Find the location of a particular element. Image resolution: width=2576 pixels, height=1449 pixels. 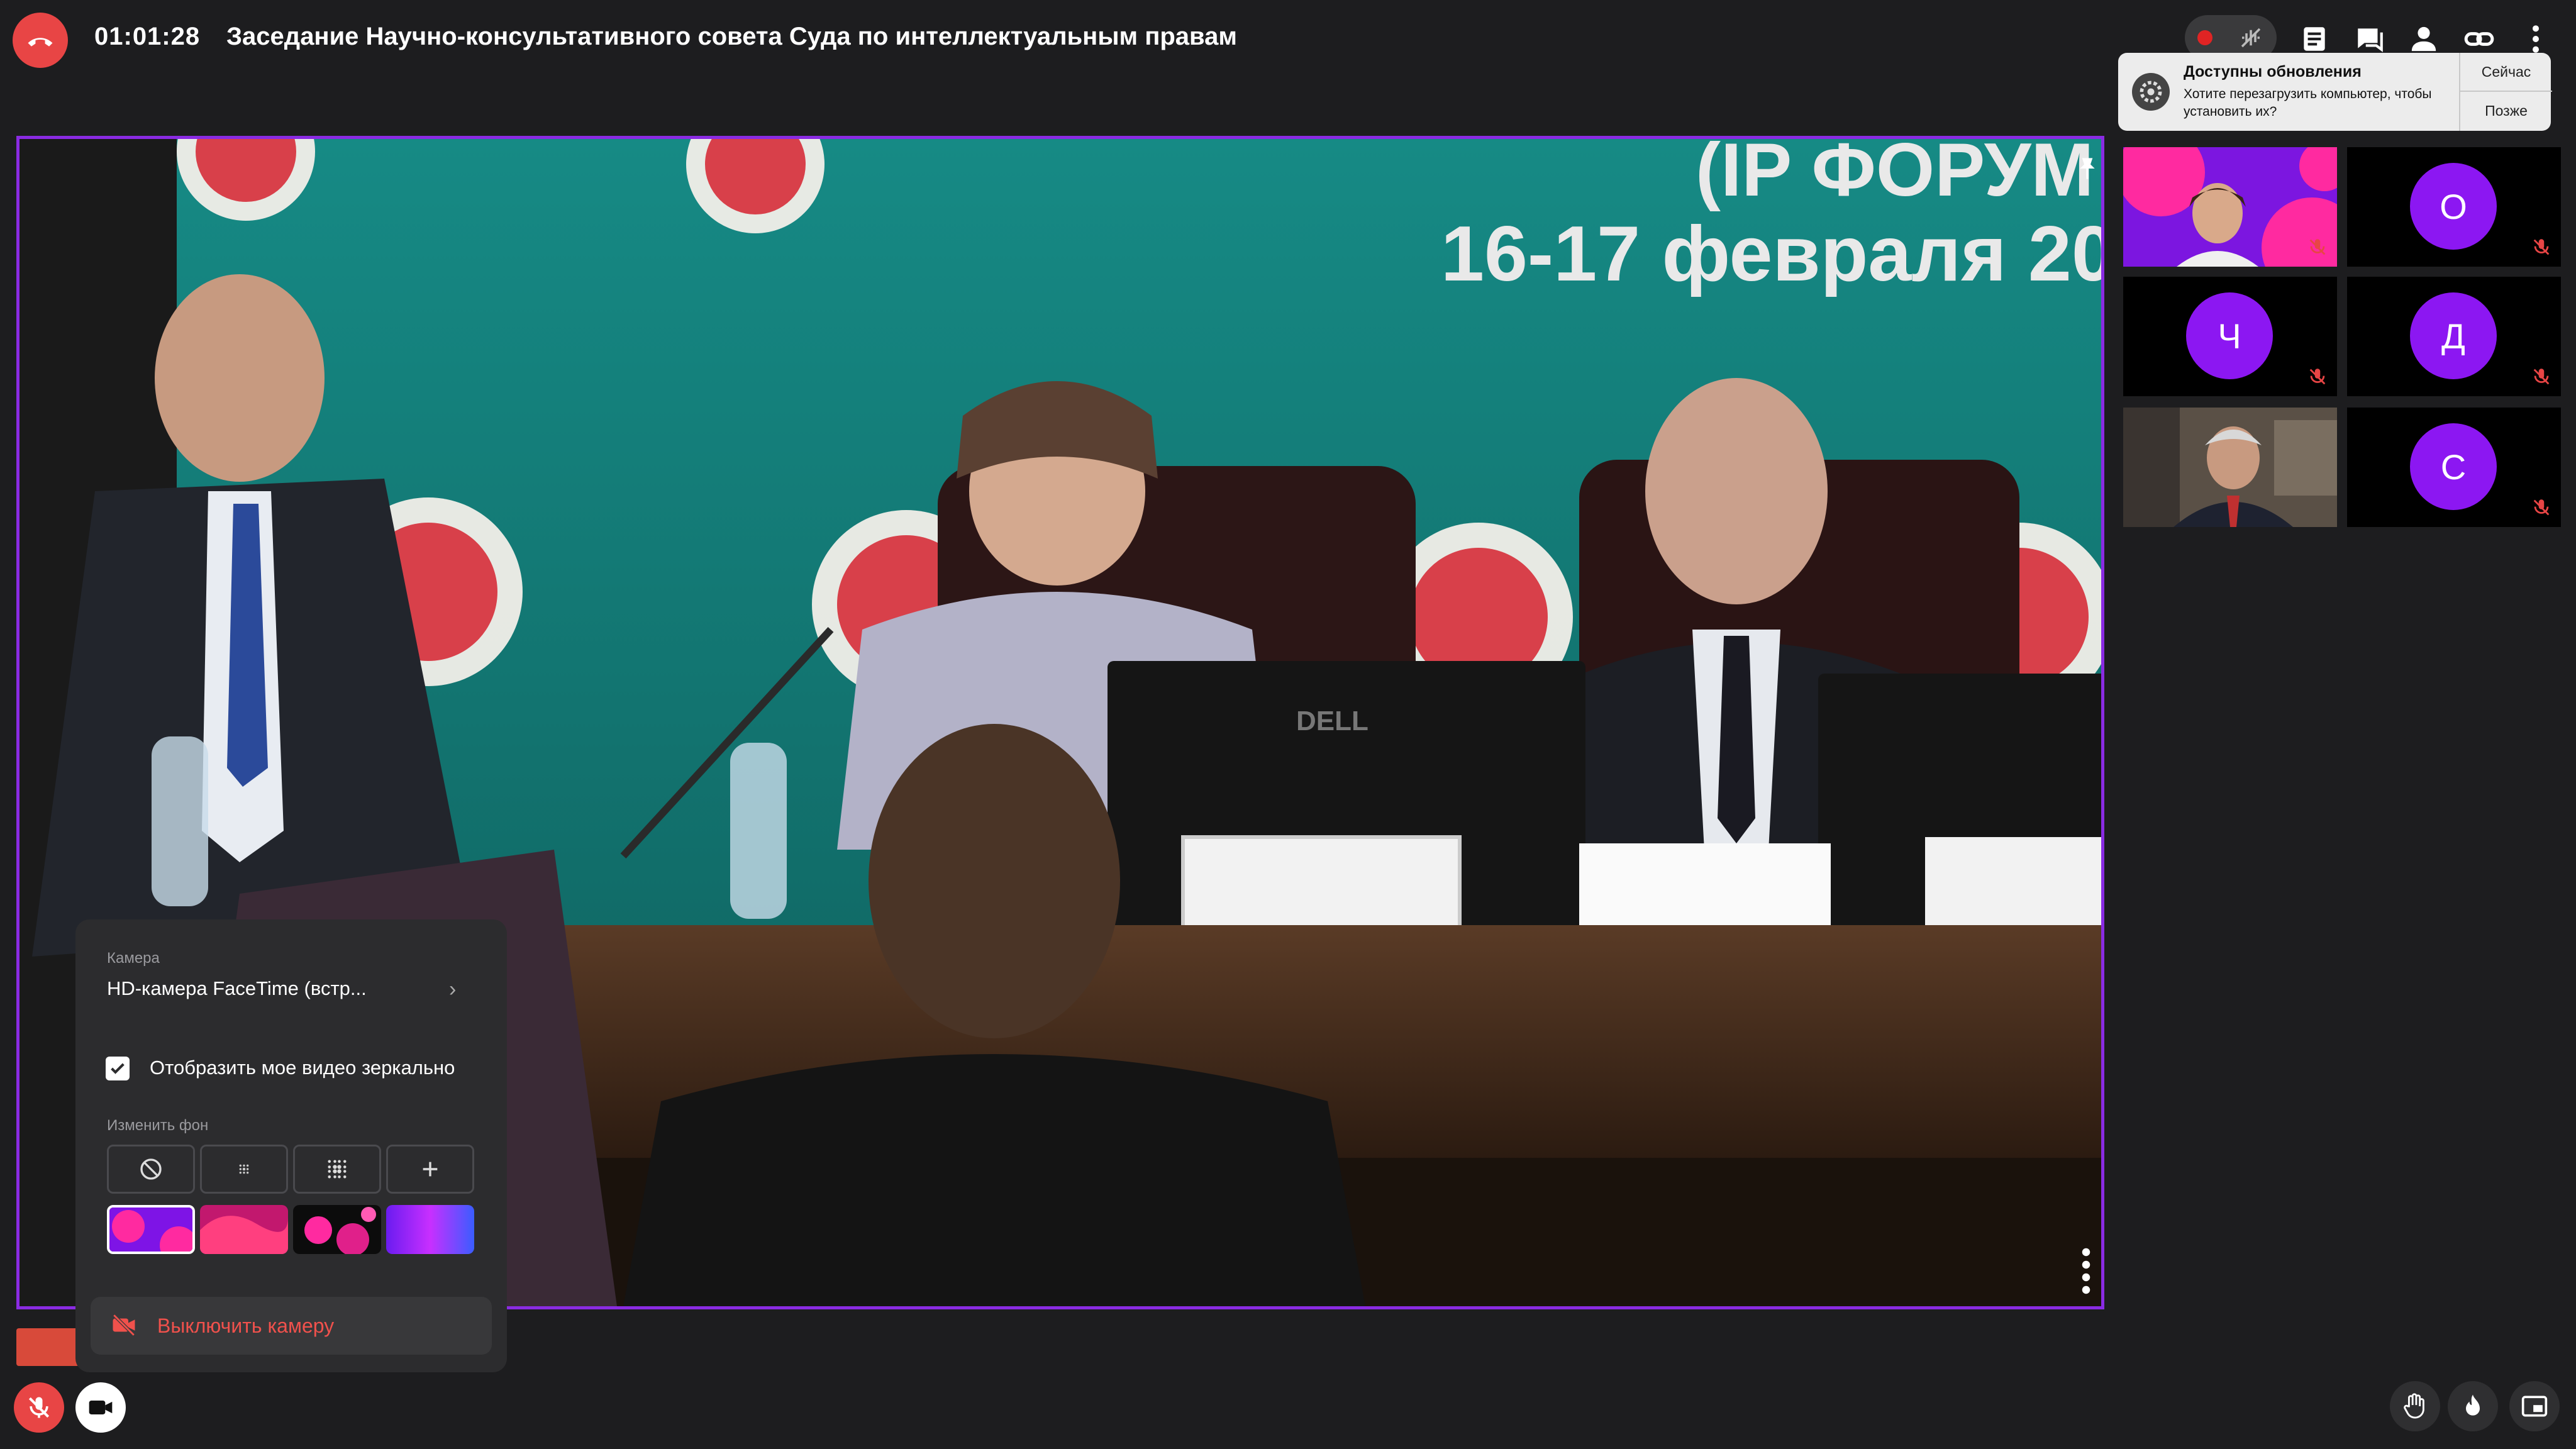

picture-in-picture-icon is located at coordinates (2534, 1406).